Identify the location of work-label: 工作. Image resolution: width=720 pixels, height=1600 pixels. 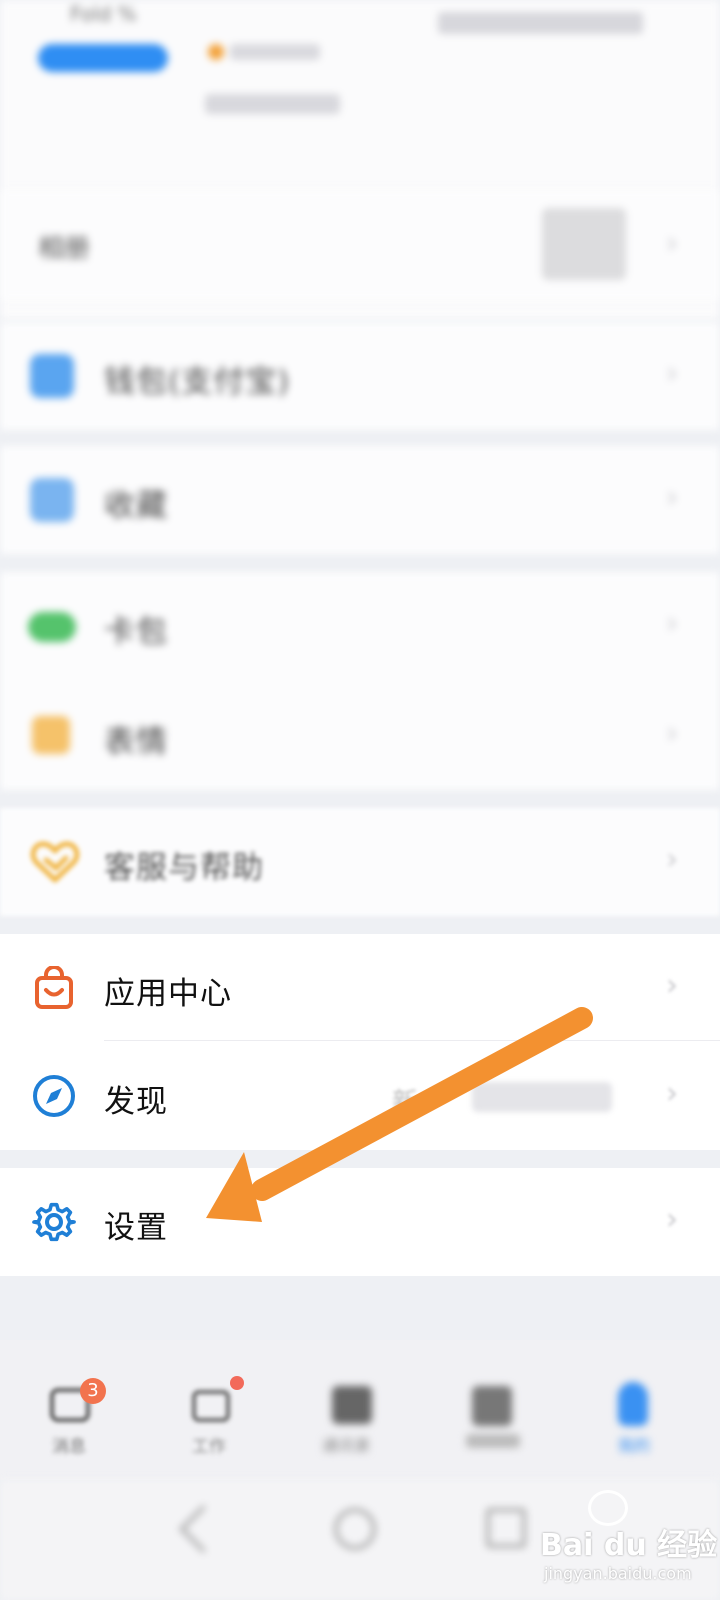
(209, 1447).